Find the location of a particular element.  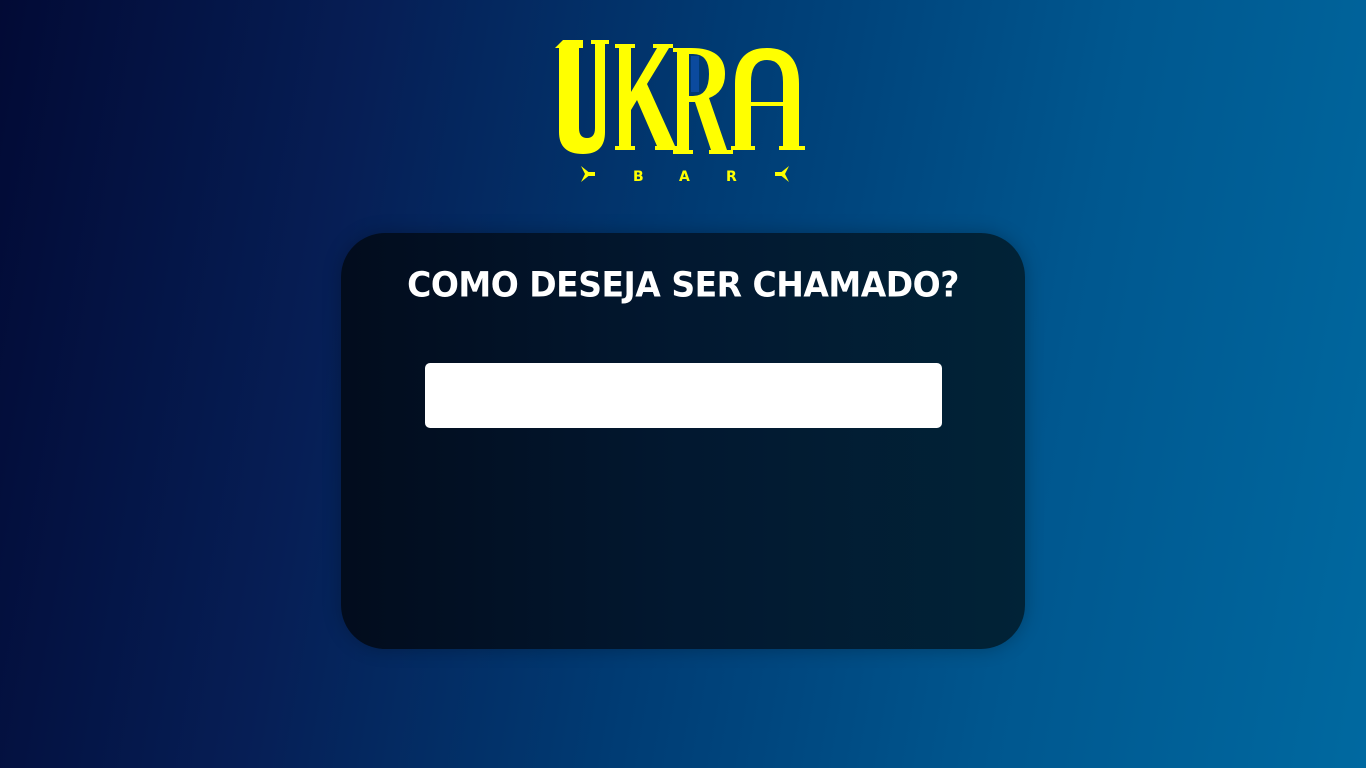

name-prompt-title: COMO DESEJA SER CHAMADO? is located at coordinates (683, 284).